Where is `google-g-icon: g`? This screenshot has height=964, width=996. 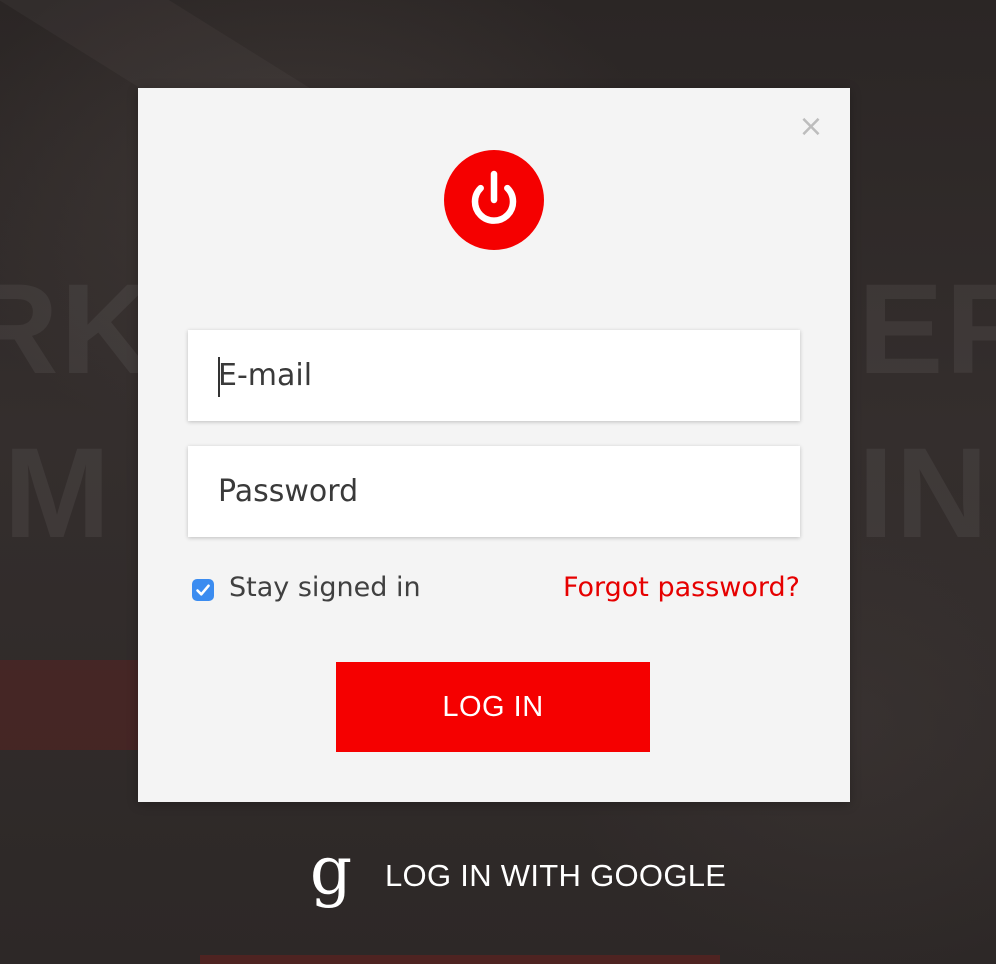
google-g-icon: g is located at coordinates (331, 870).